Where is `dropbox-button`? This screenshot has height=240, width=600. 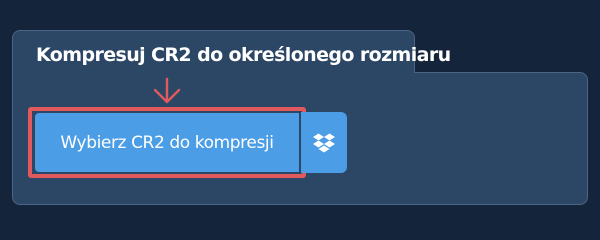
dropbox-button is located at coordinates (324, 142).